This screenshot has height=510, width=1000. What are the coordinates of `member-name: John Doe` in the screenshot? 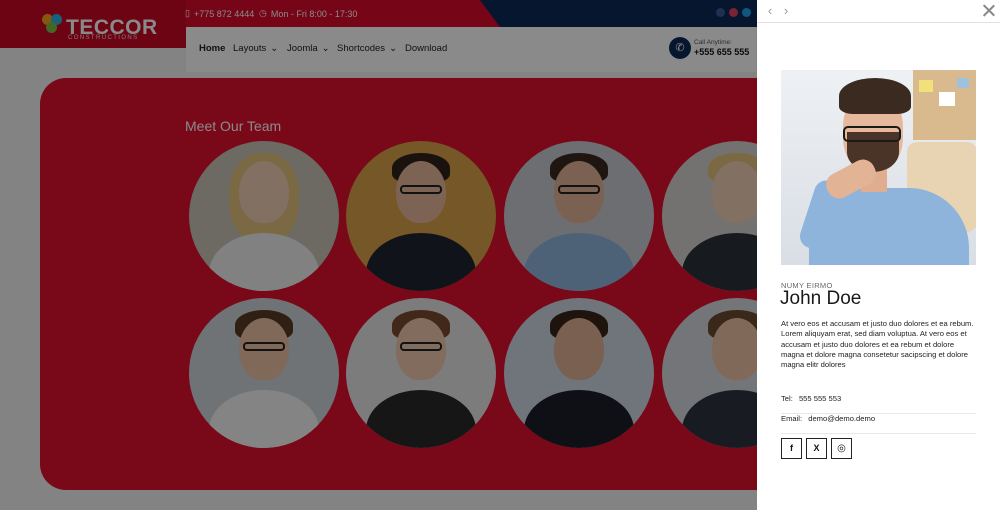 It's located at (821, 298).